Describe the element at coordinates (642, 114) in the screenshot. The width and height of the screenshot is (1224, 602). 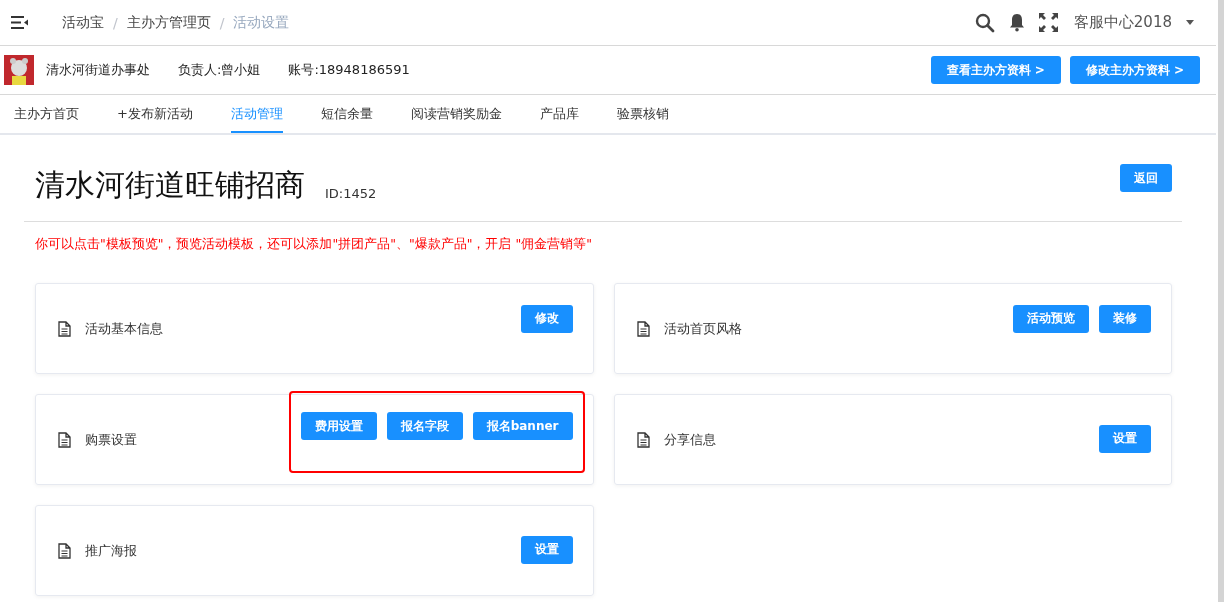
I see `nav-tab: 验票核销` at that location.